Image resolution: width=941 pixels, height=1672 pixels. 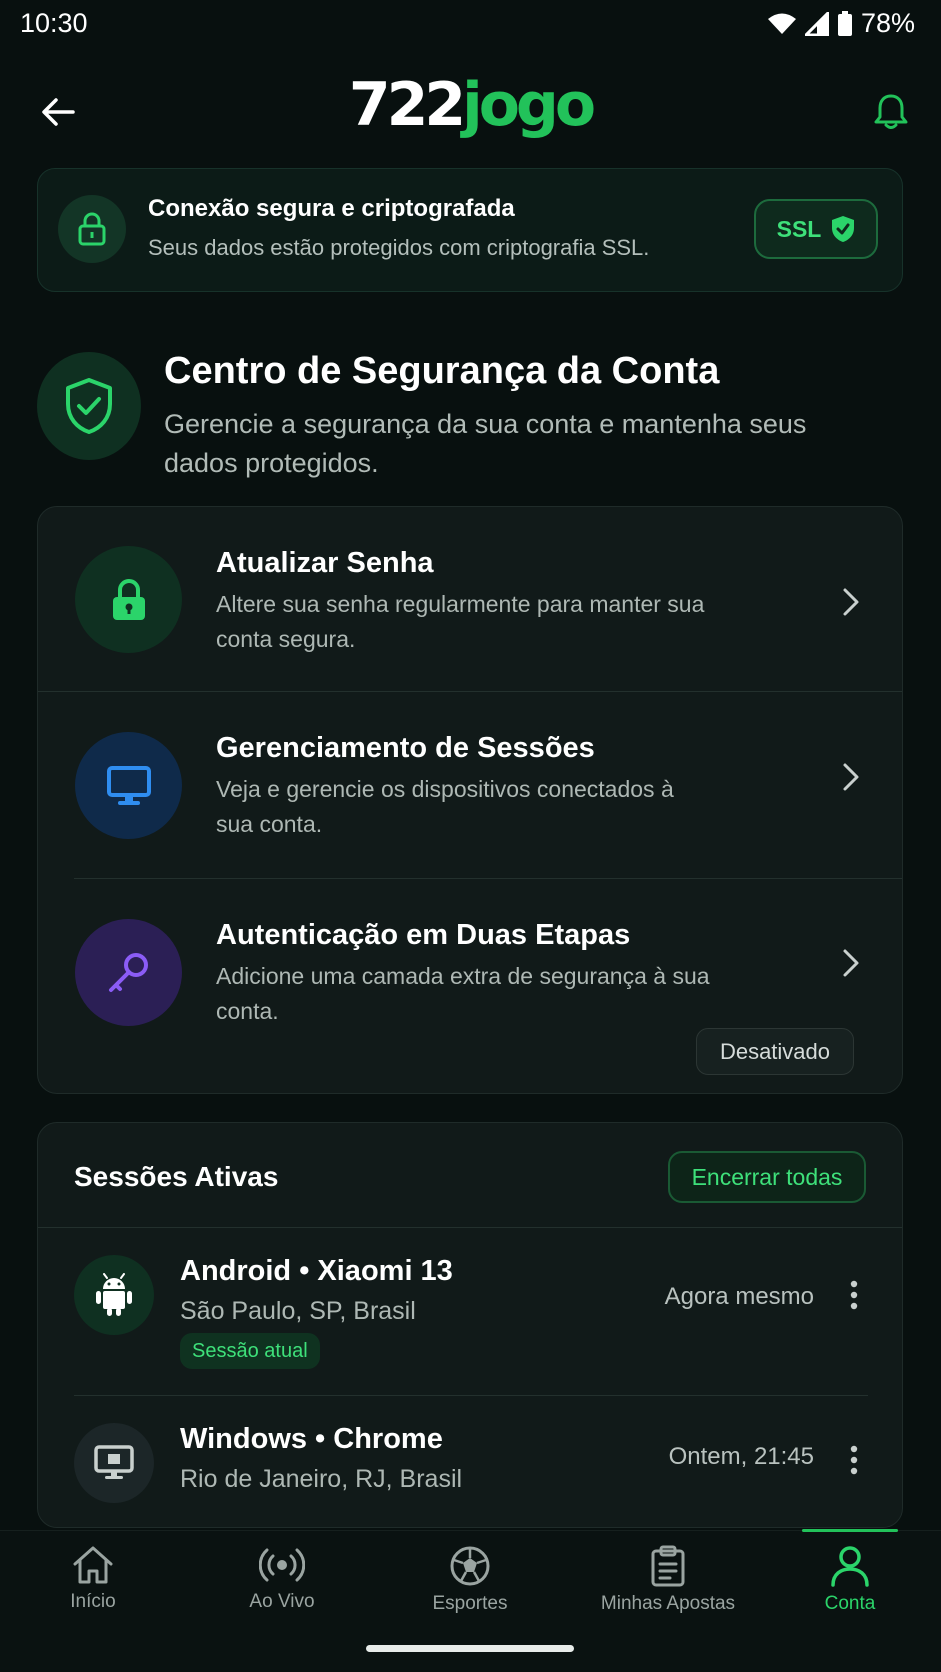 I want to click on page-title: Centro de Segurança da Conta, so click(x=442, y=371).